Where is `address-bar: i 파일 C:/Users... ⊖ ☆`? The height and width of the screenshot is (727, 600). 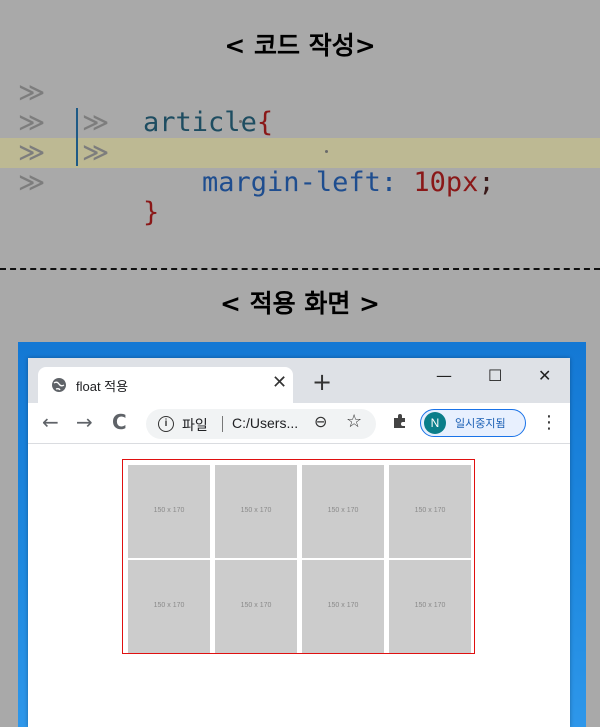
address-bar: i 파일 C:/Users... ⊖ ☆ is located at coordinates (261, 424).